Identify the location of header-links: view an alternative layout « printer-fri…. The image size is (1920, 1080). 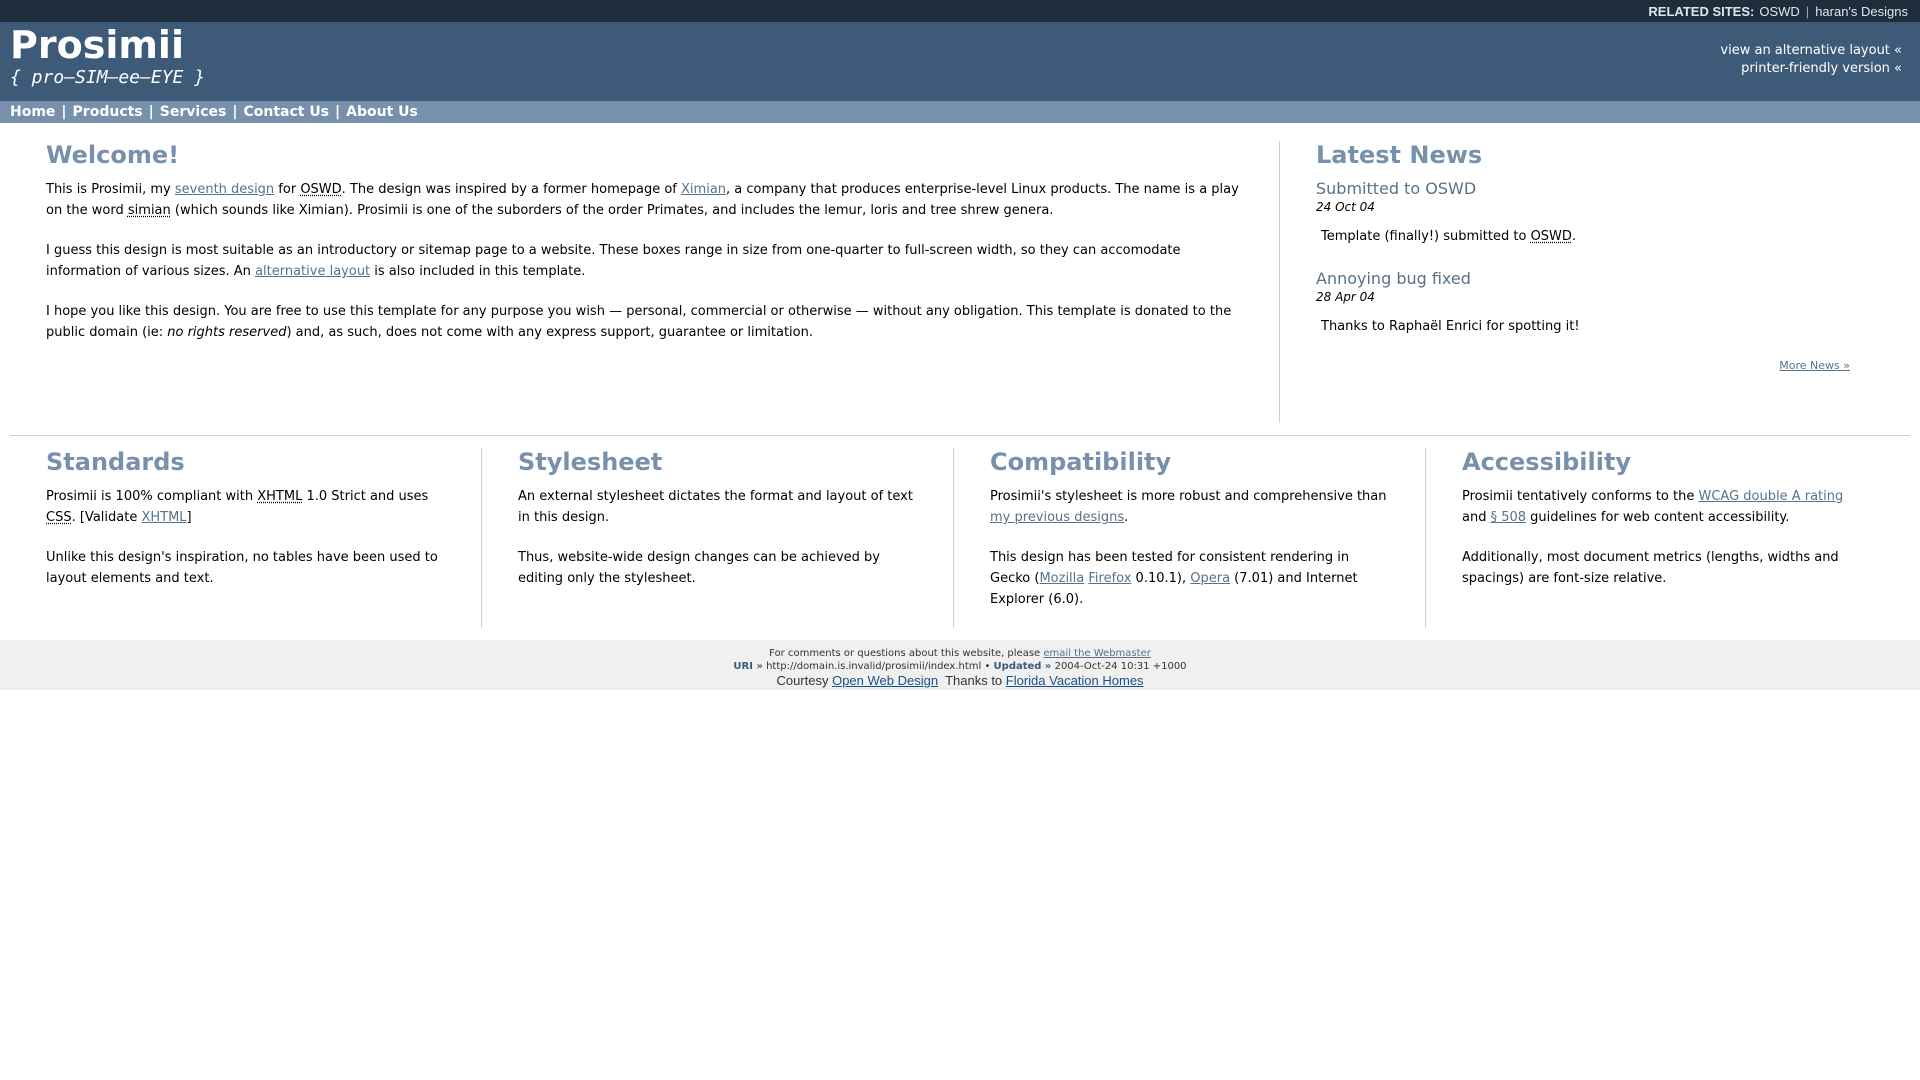
(1811, 60).